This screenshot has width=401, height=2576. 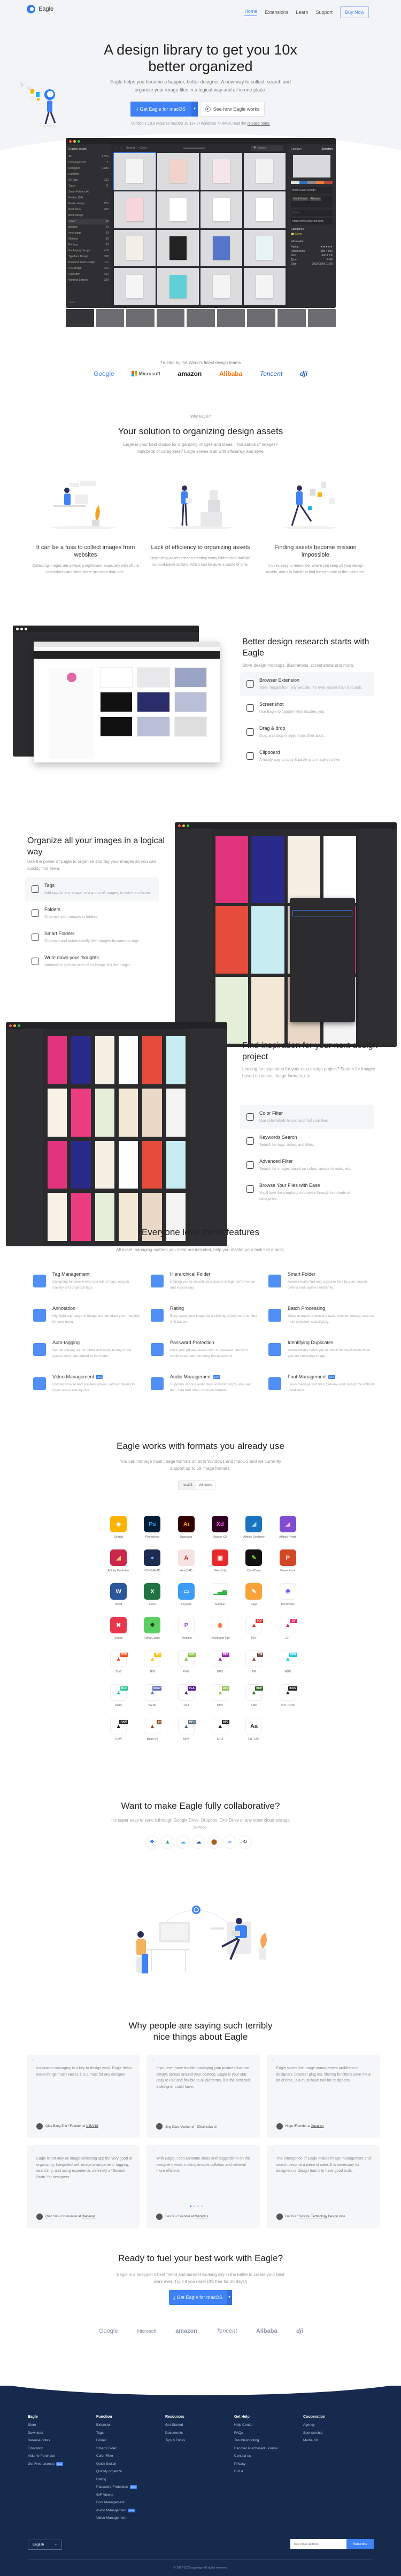 What do you see at coordinates (194, 109) in the screenshot?
I see `platform-dropdown-caret: ▼` at bounding box center [194, 109].